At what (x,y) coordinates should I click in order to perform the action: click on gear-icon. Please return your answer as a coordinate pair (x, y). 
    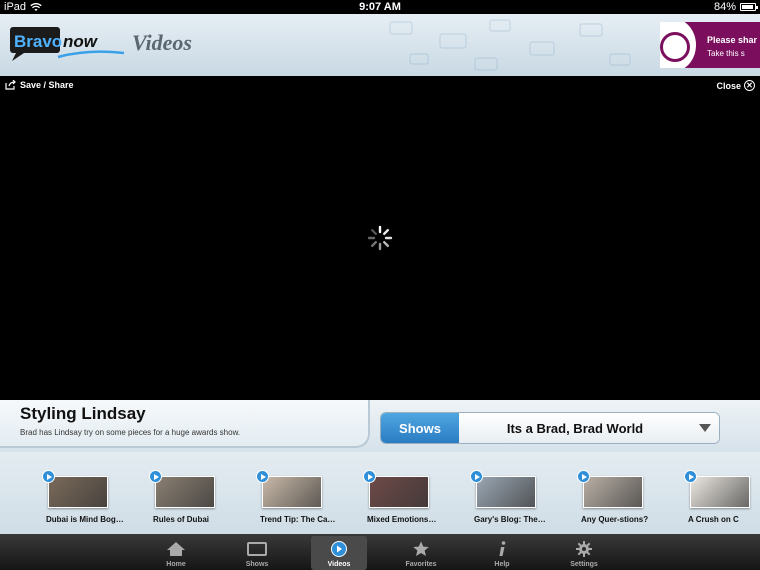
    Looking at the image, I should click on (584, 549).